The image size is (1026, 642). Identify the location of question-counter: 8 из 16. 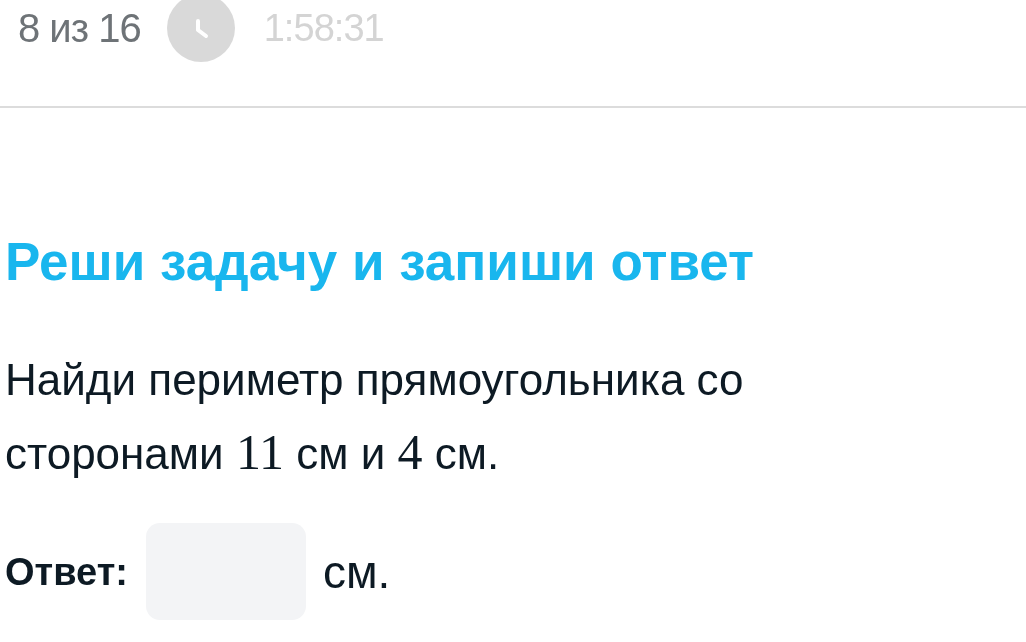
(79, 28).